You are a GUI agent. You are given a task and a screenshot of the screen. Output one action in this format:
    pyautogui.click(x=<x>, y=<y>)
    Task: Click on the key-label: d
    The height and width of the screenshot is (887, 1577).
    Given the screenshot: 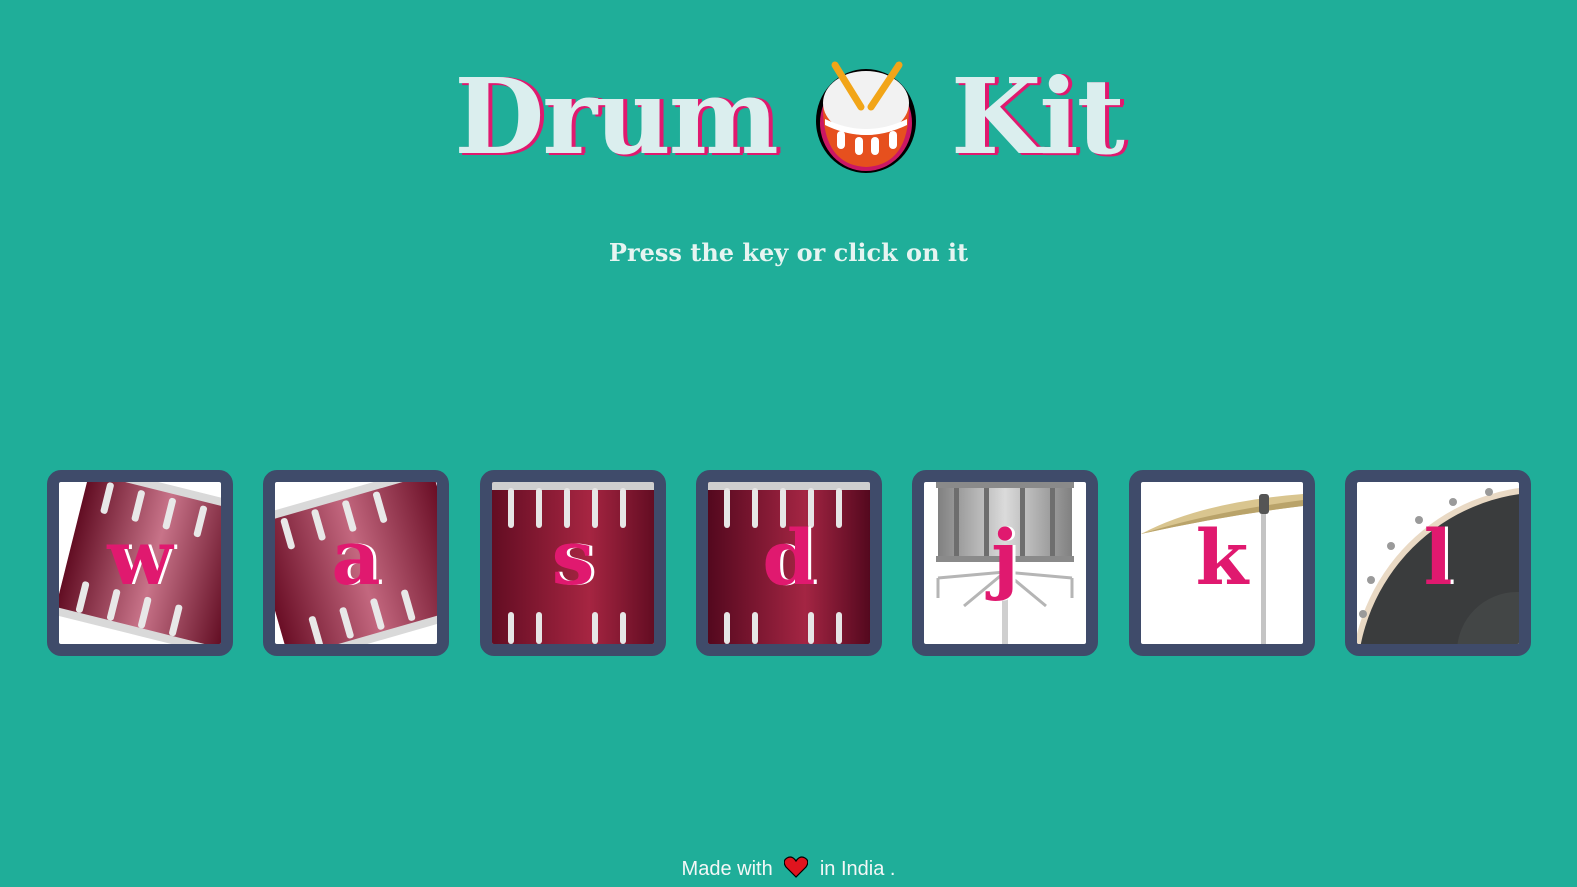 What is the action you would take?
    pyautogui.click(x=789, y=557)
    